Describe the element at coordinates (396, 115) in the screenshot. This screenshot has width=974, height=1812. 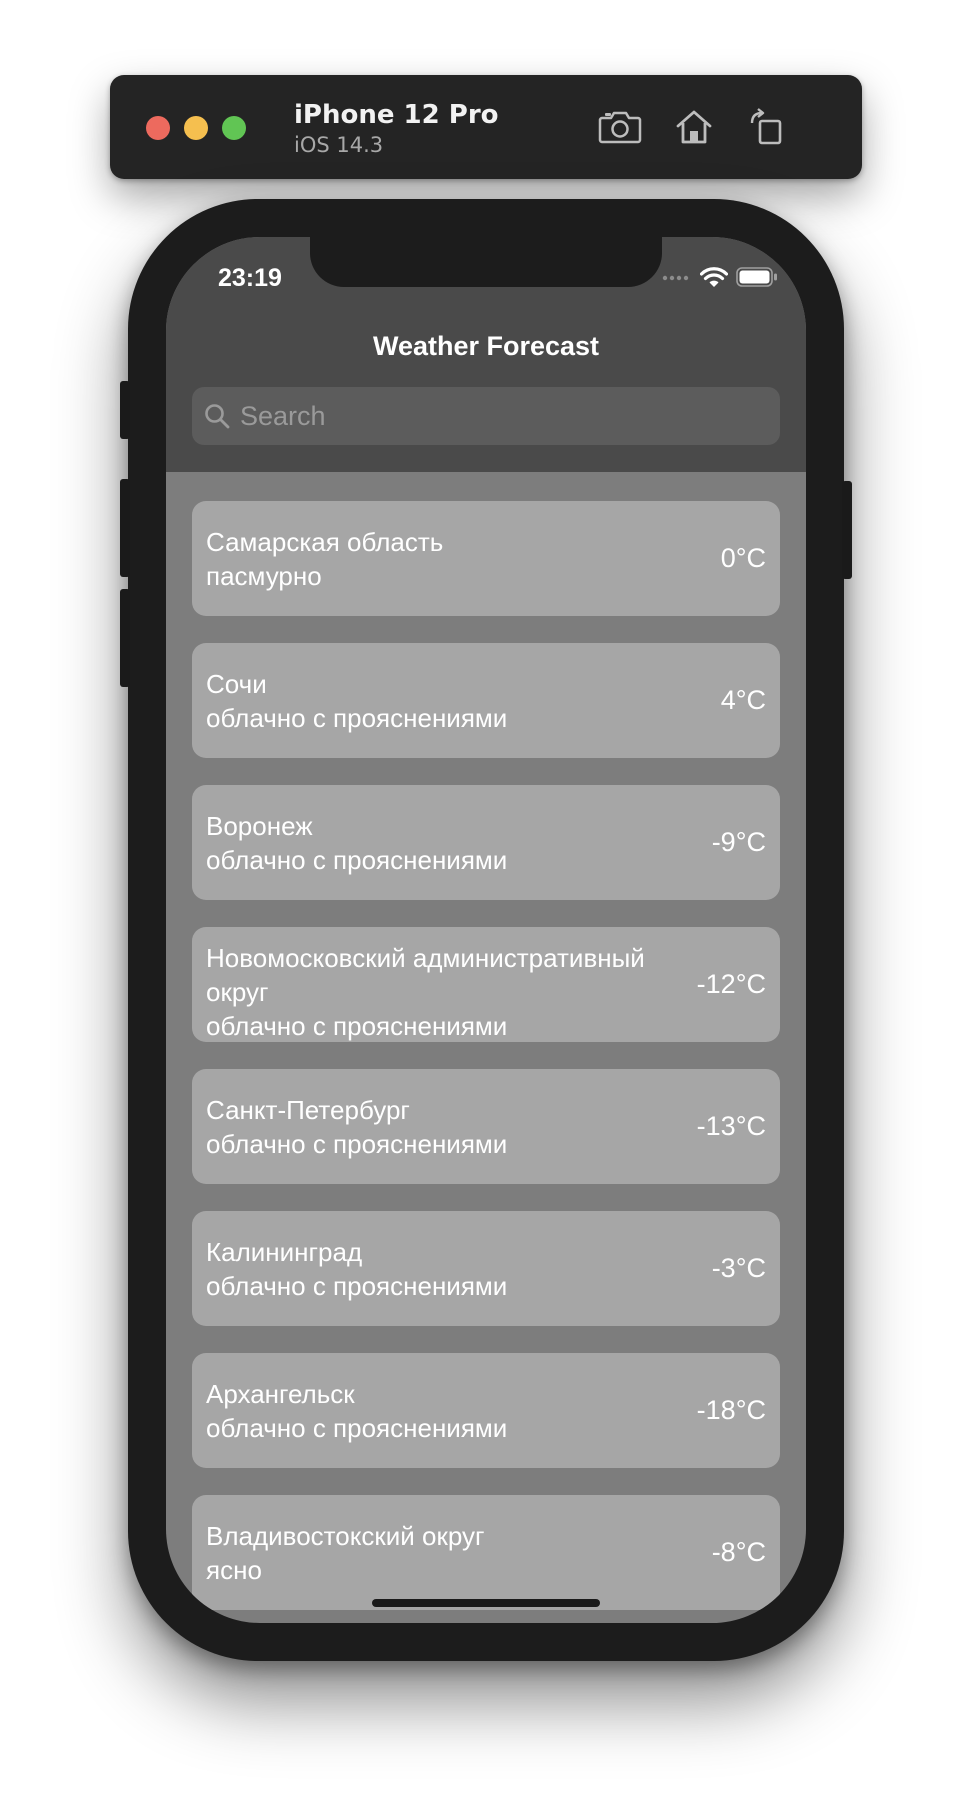
I see `device-name: iPhone 12 Pro` at that location.